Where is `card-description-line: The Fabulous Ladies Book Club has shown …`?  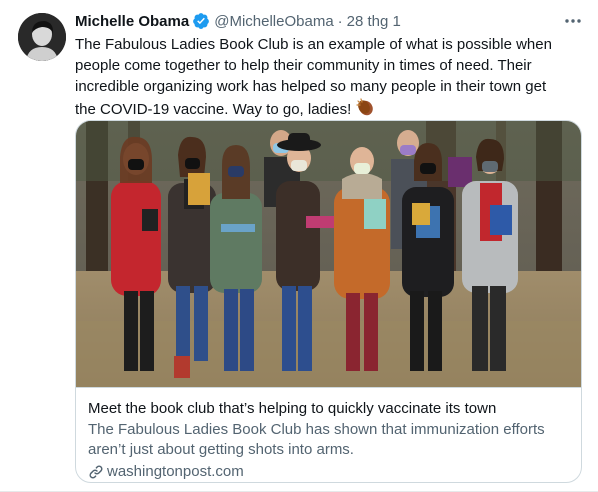 card-description-line: The Fabulous Ladies Book Club has shown … is located at coordinates (316, 429).